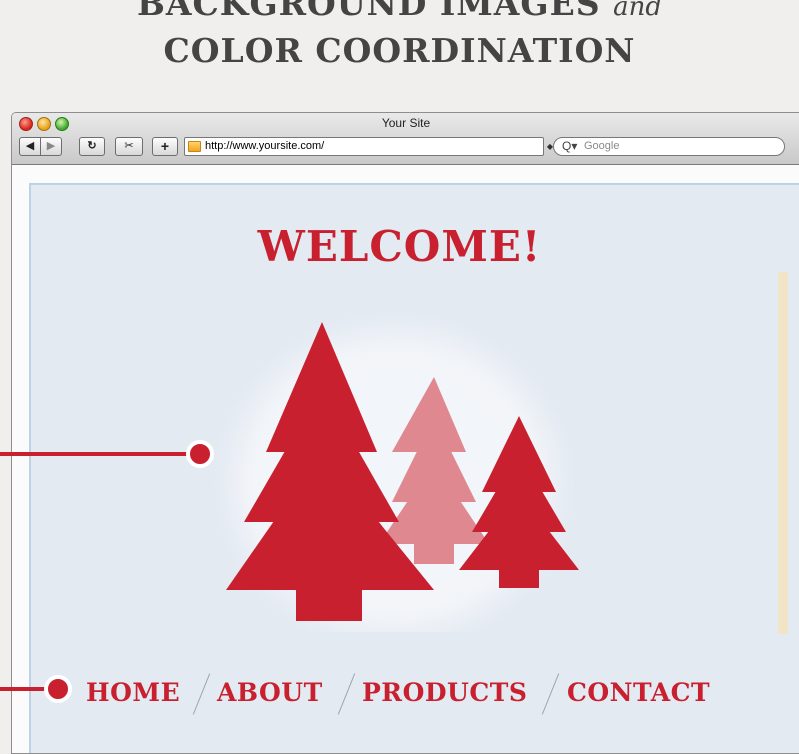 Image resolution: width=799 pixels, height=754 pixels. Describe the element at coordinates (669, 146) in the screenshot. I see `search-input: Q▾ Google` at that location.